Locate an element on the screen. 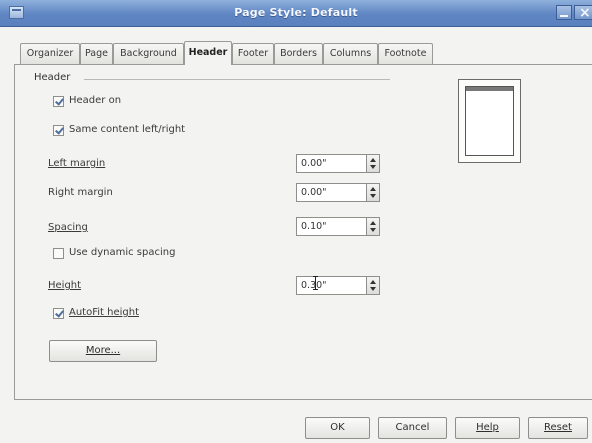 This screenshot has width=592, height=443. close-icon is located at coordinates (583, 13).